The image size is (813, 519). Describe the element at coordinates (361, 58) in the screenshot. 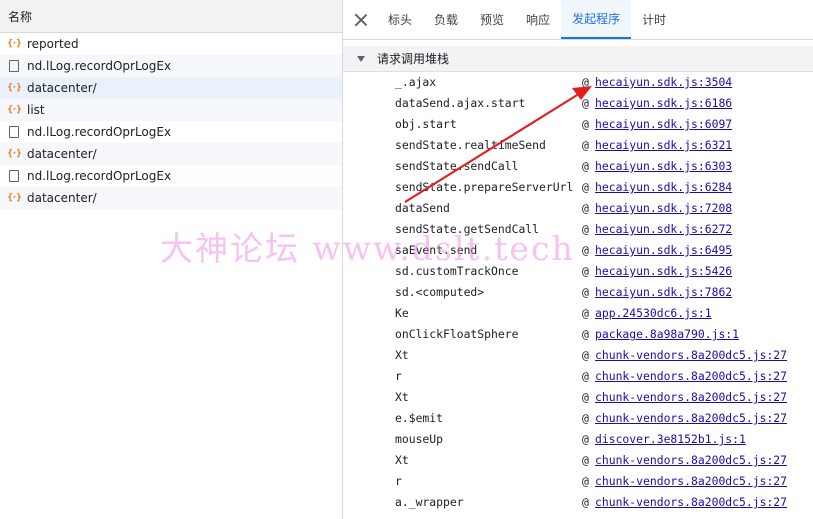

I see `triangle-down-icon` at that location.